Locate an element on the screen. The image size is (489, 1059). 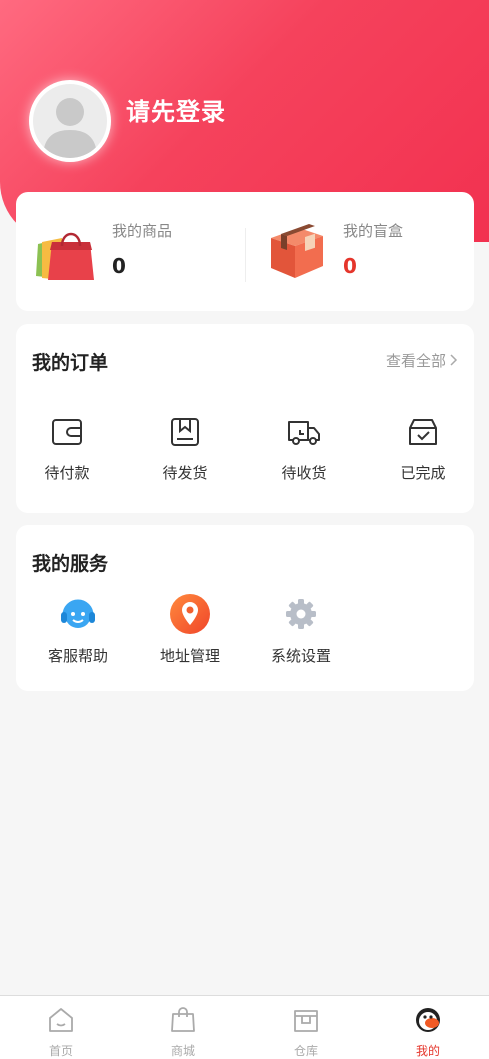
service-customer-help-label: 客服帮助 is located at coordinates (77, 656).